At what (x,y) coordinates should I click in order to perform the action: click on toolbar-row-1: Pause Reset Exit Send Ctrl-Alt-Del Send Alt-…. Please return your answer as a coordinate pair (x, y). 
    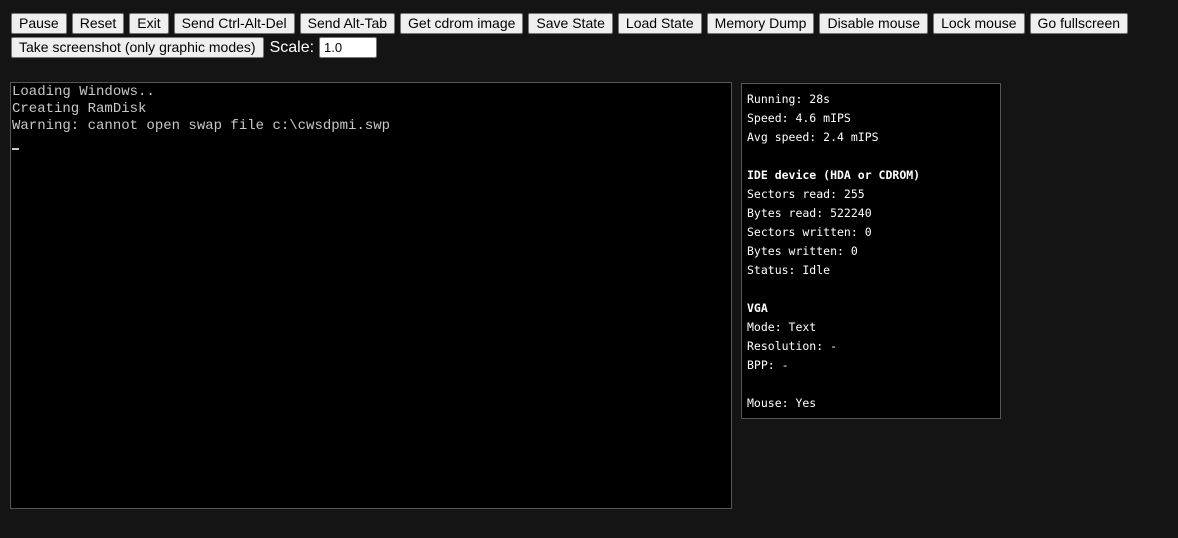
    Looking at the image, I should click on (591, 23).